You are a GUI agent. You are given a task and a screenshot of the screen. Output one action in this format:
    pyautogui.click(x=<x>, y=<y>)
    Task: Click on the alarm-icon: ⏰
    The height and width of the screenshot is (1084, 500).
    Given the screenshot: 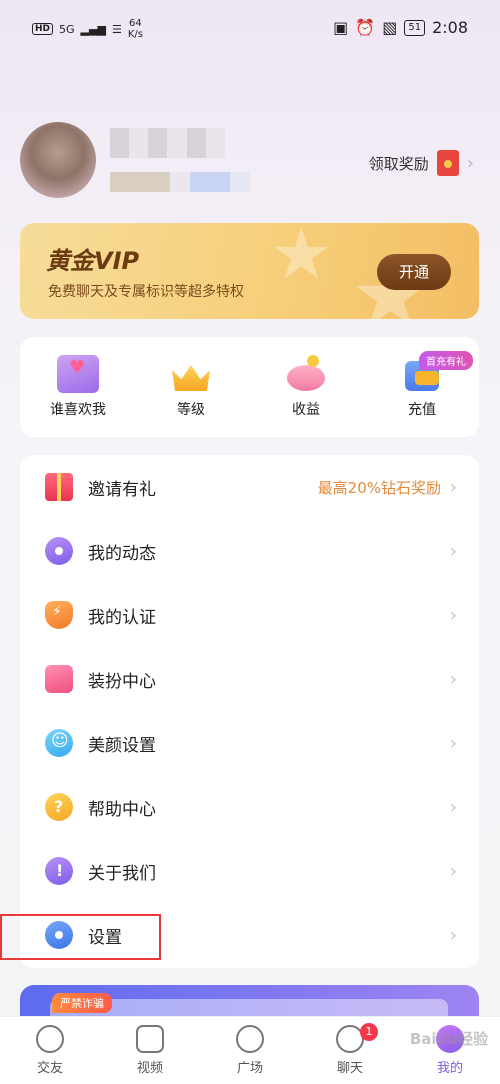 What is the action you would take?
    pyautogui.click(x=365, y=27)
    